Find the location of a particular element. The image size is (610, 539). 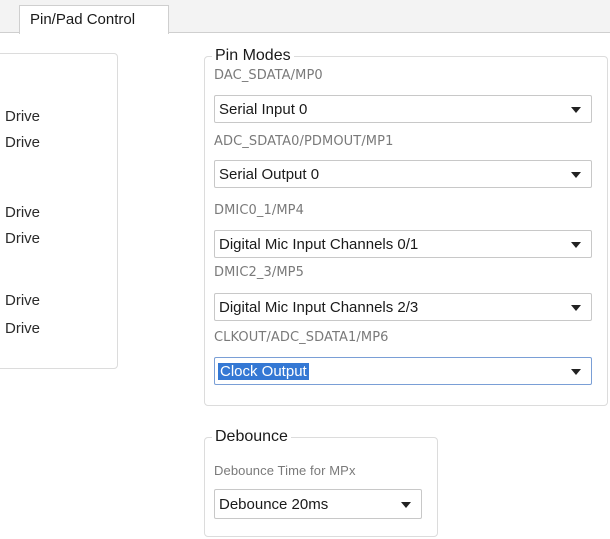

pin-modes-title: Pin Modes is located at coordinates (253, 56).